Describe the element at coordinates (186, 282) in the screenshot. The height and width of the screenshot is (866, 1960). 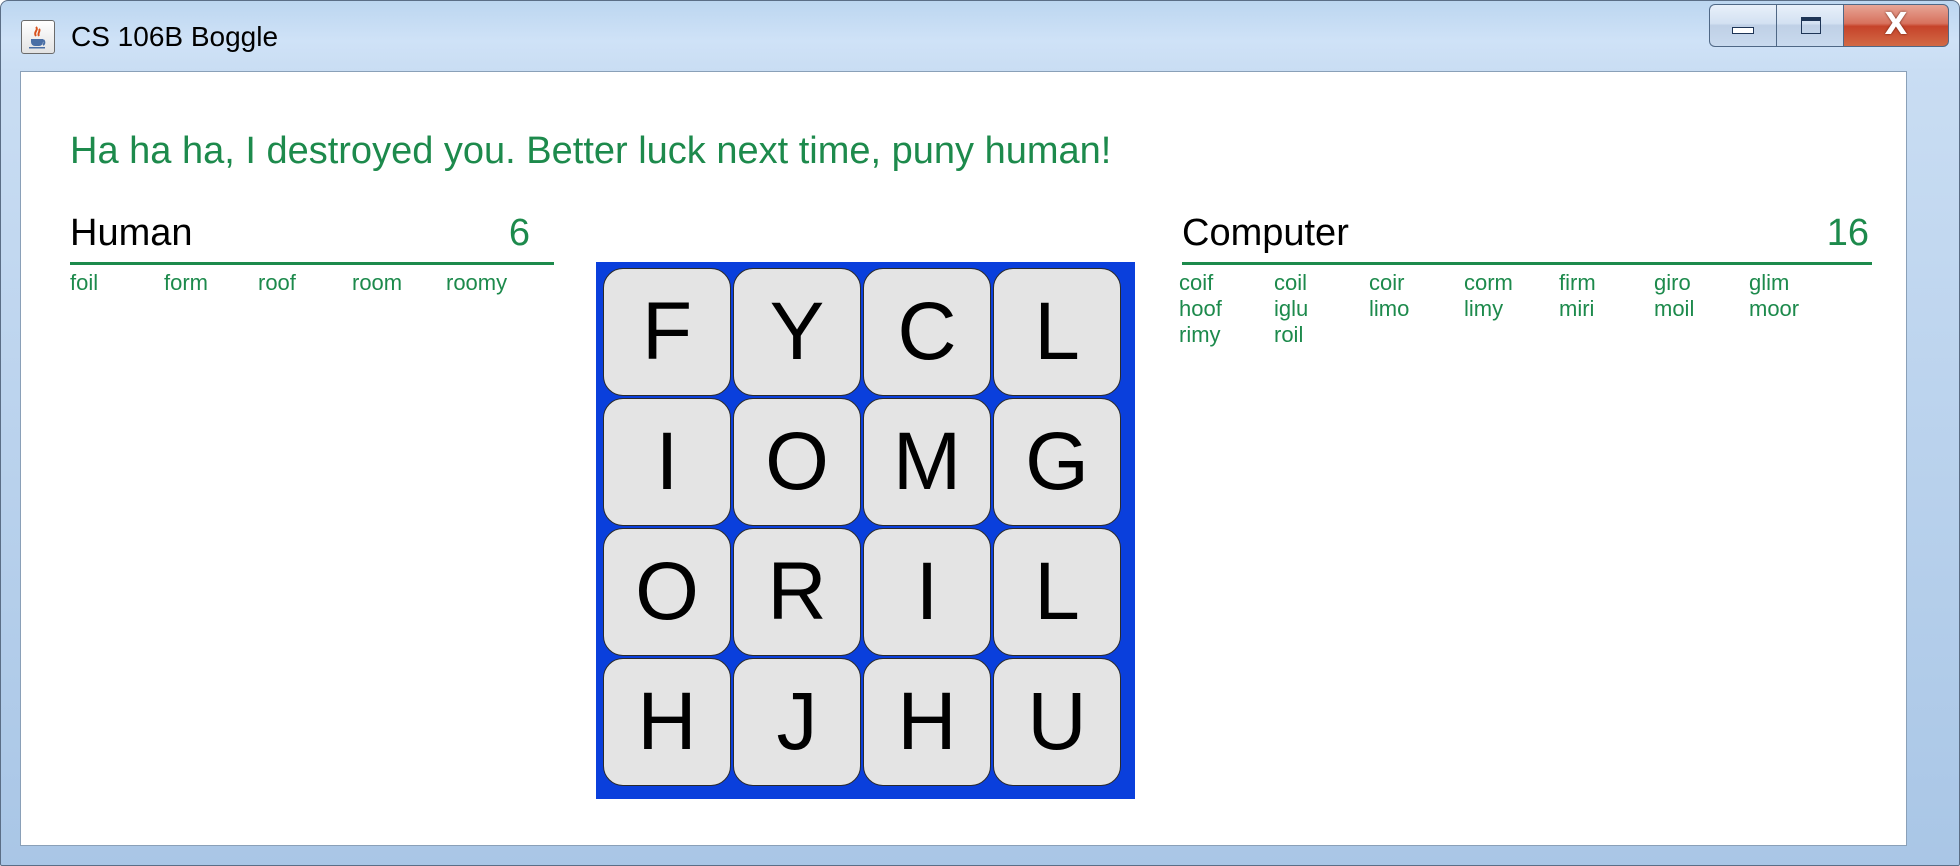
I see `word-item: form` at that location.